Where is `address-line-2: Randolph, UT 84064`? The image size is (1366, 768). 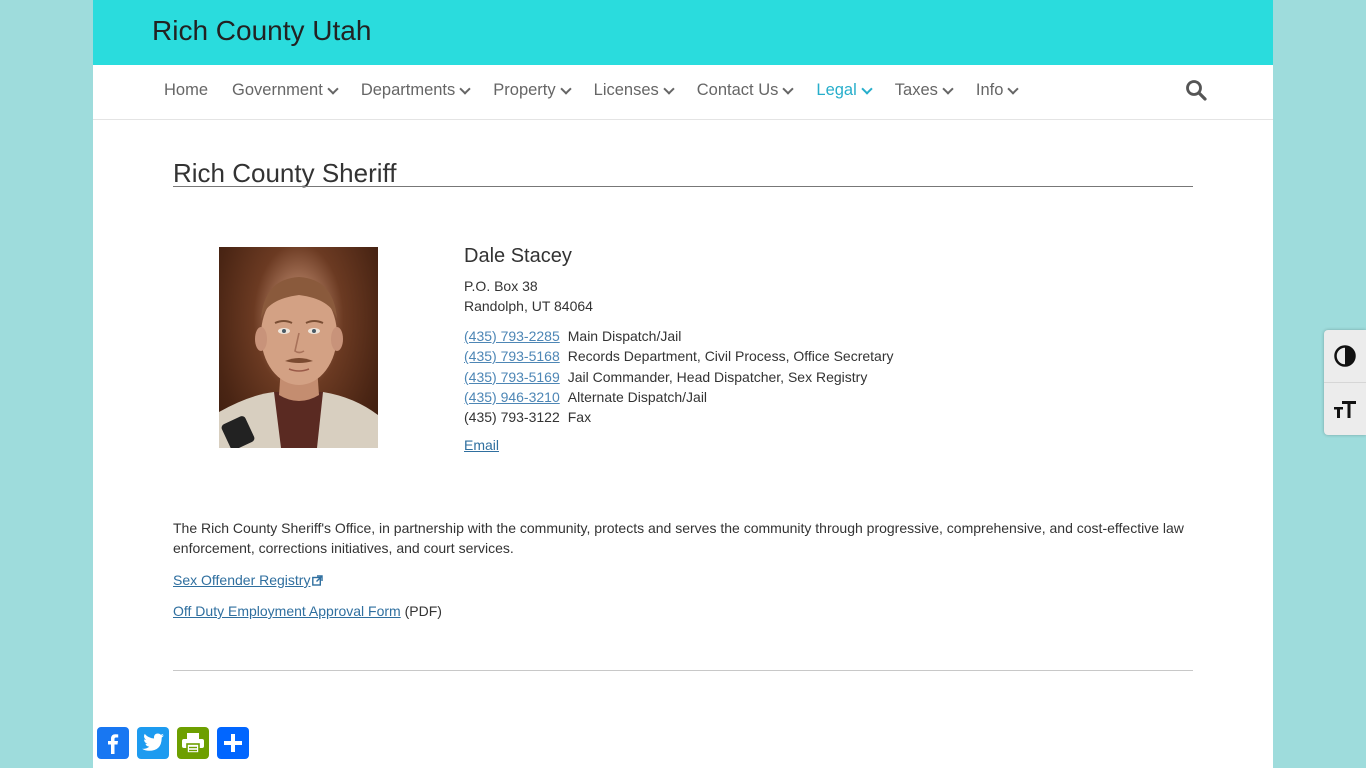 address-line-2: Randolph, UT 84064 is located at coordinates (528, 306).